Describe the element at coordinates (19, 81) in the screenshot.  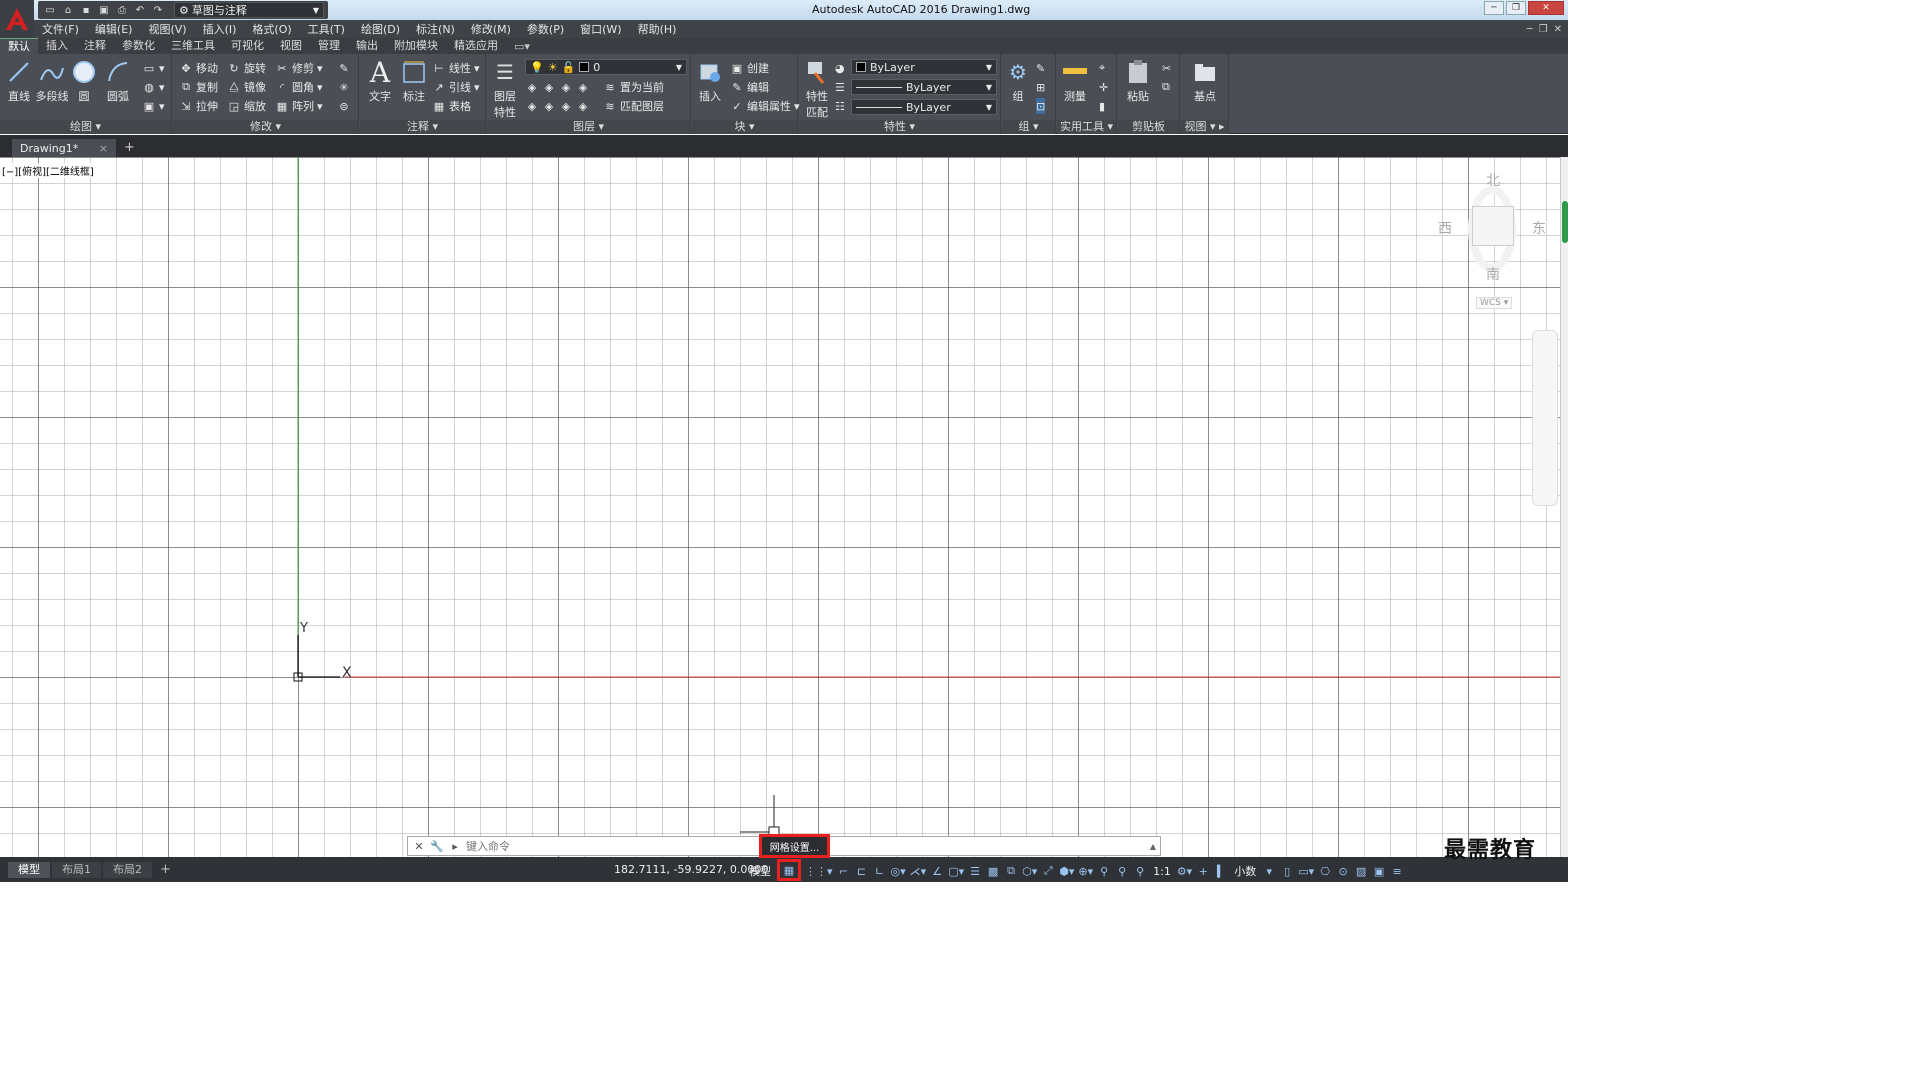
I see `line-button: 直线` at that location.